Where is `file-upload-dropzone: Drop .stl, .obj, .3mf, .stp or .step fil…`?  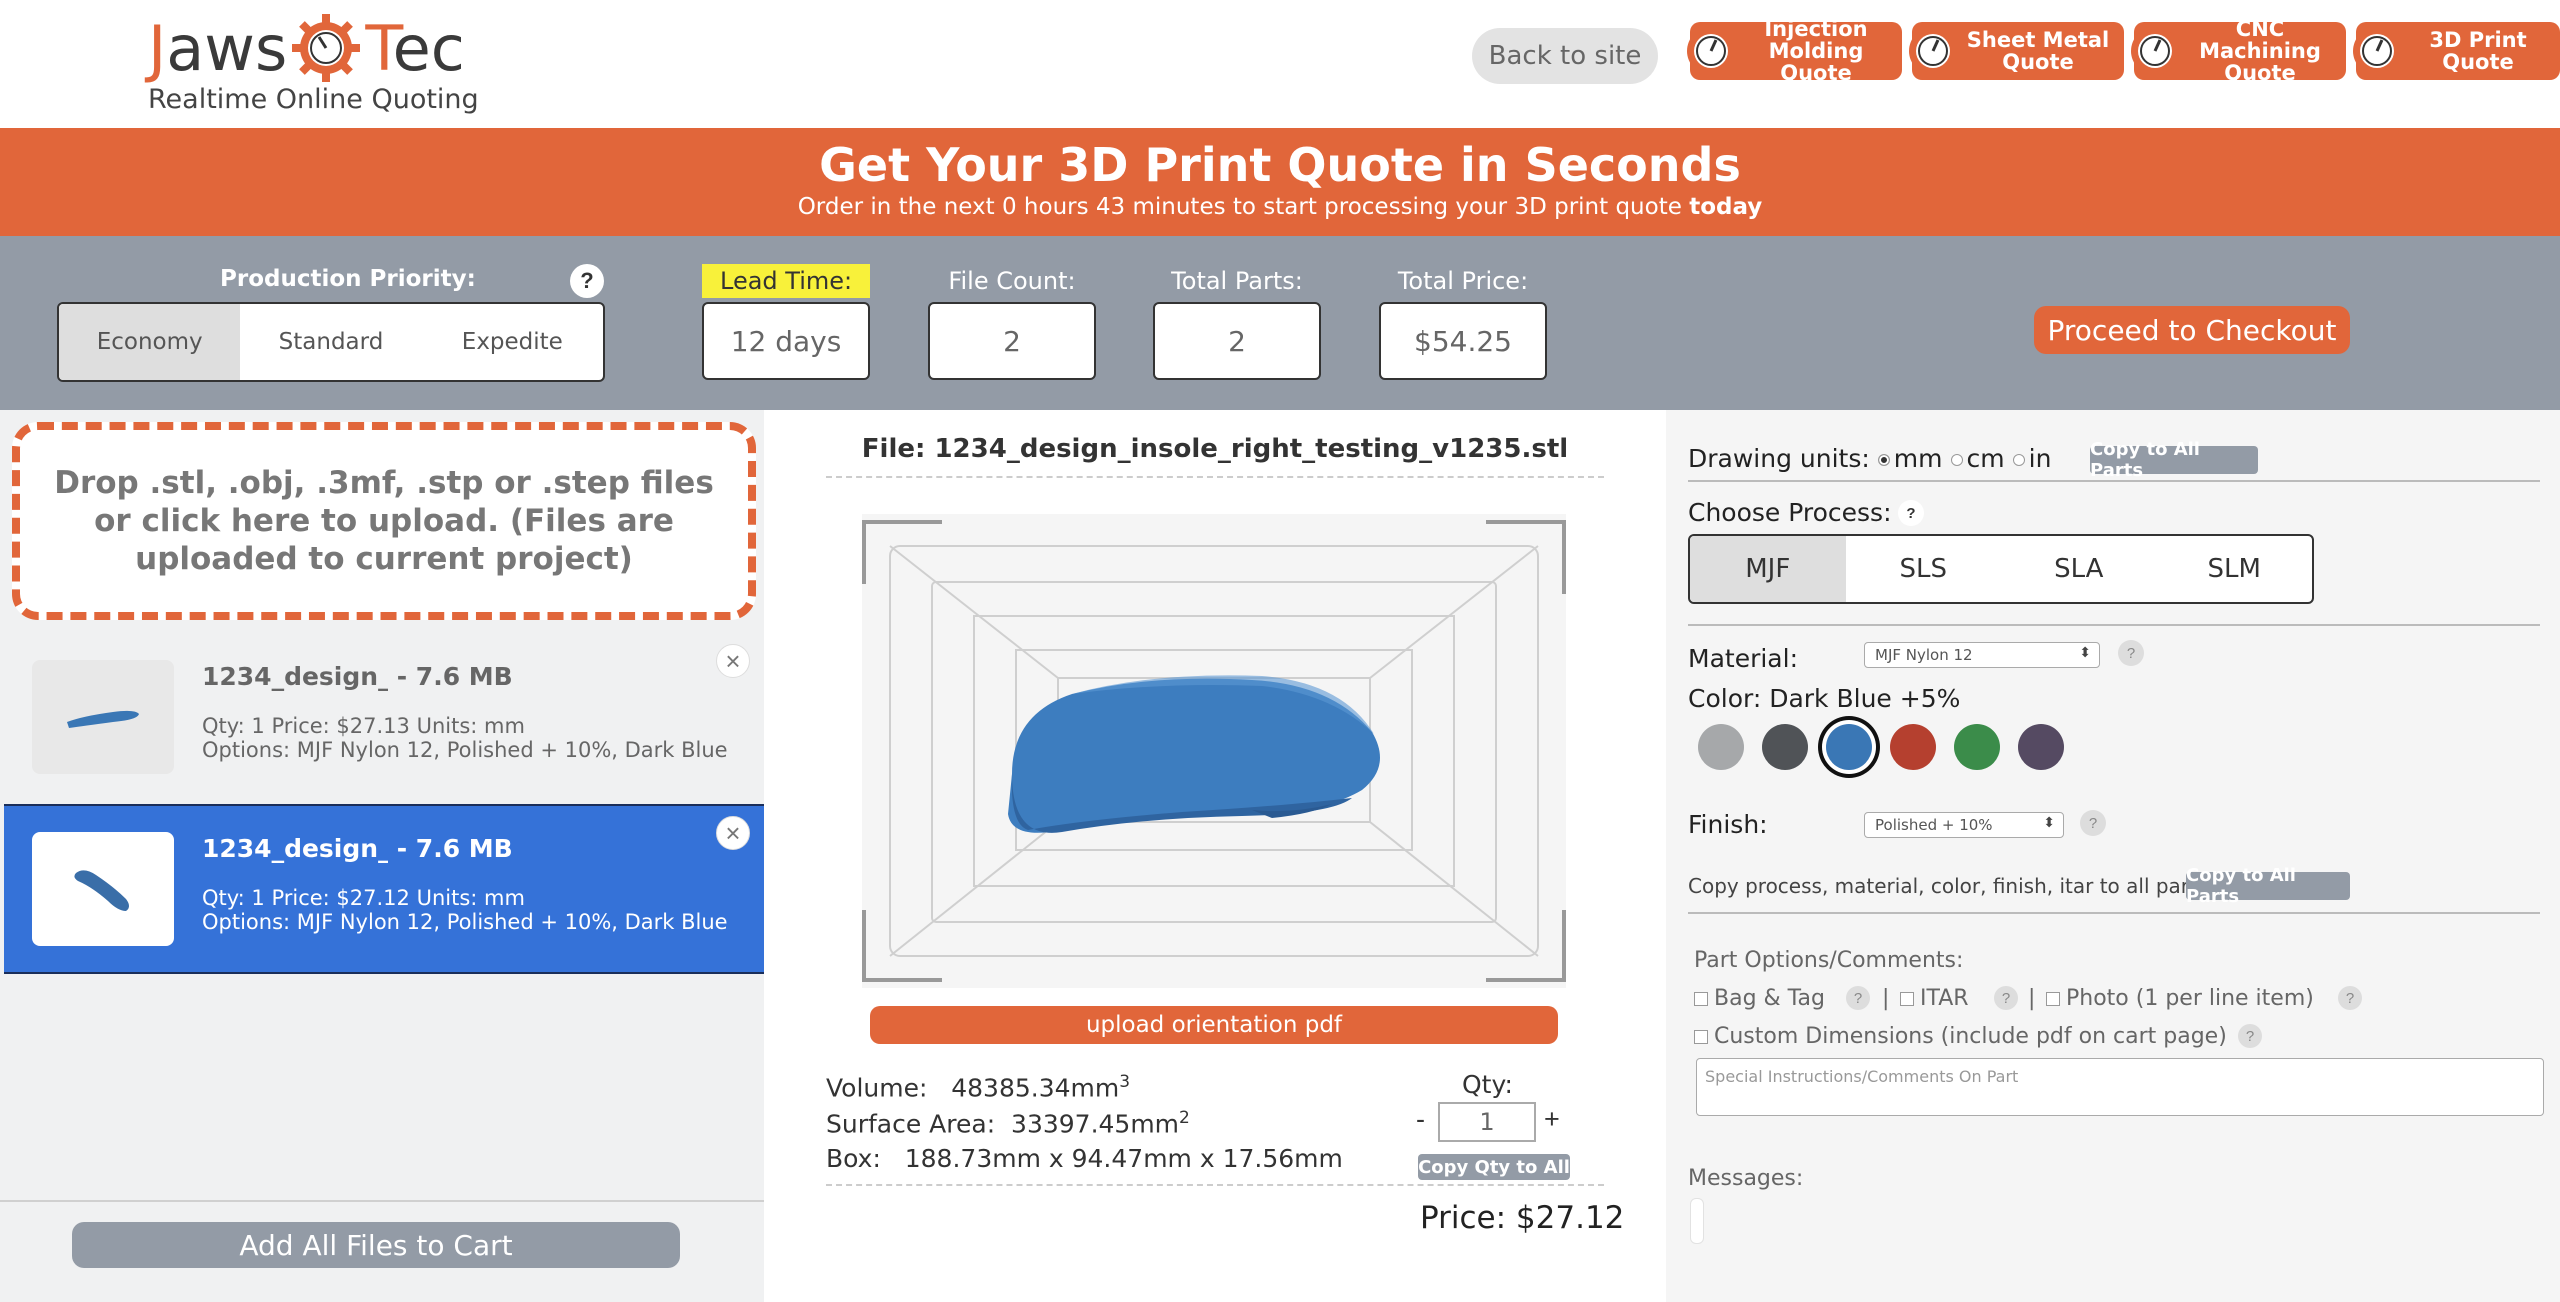
file-upload-dropzone: Drop .stl, .obj, .3mf, .stp or .step fil… is located at coordinates (384, 521).